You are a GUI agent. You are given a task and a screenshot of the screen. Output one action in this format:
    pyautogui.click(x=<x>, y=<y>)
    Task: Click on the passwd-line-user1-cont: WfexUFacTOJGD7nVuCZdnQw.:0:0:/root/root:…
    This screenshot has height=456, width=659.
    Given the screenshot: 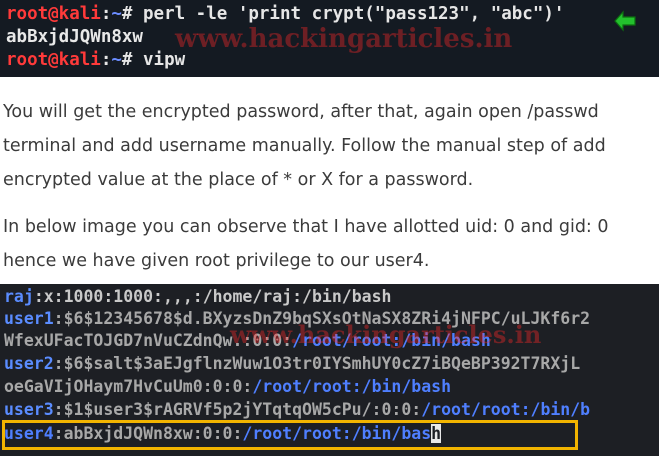 What is the action you would take?
    pyautogui.click(x=247, y=341)
    